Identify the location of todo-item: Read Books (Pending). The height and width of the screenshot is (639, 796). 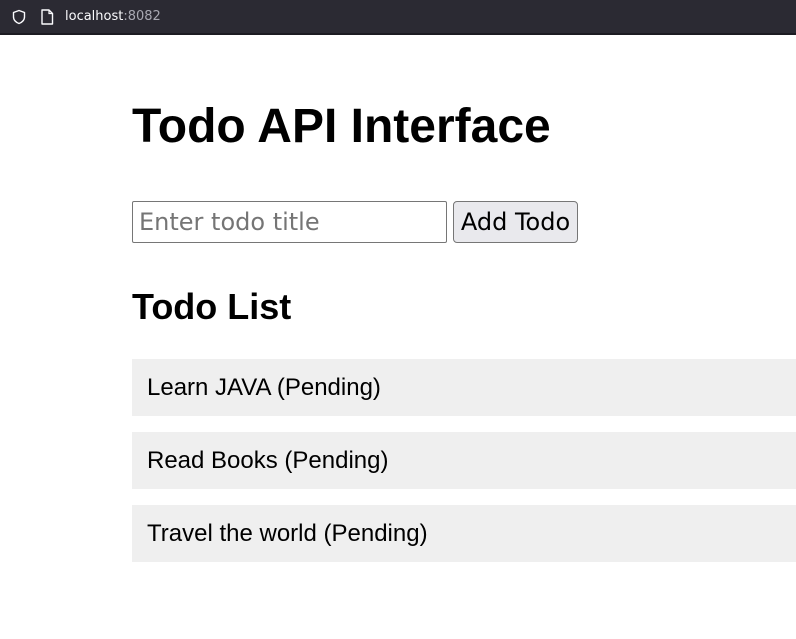
(464, 460).